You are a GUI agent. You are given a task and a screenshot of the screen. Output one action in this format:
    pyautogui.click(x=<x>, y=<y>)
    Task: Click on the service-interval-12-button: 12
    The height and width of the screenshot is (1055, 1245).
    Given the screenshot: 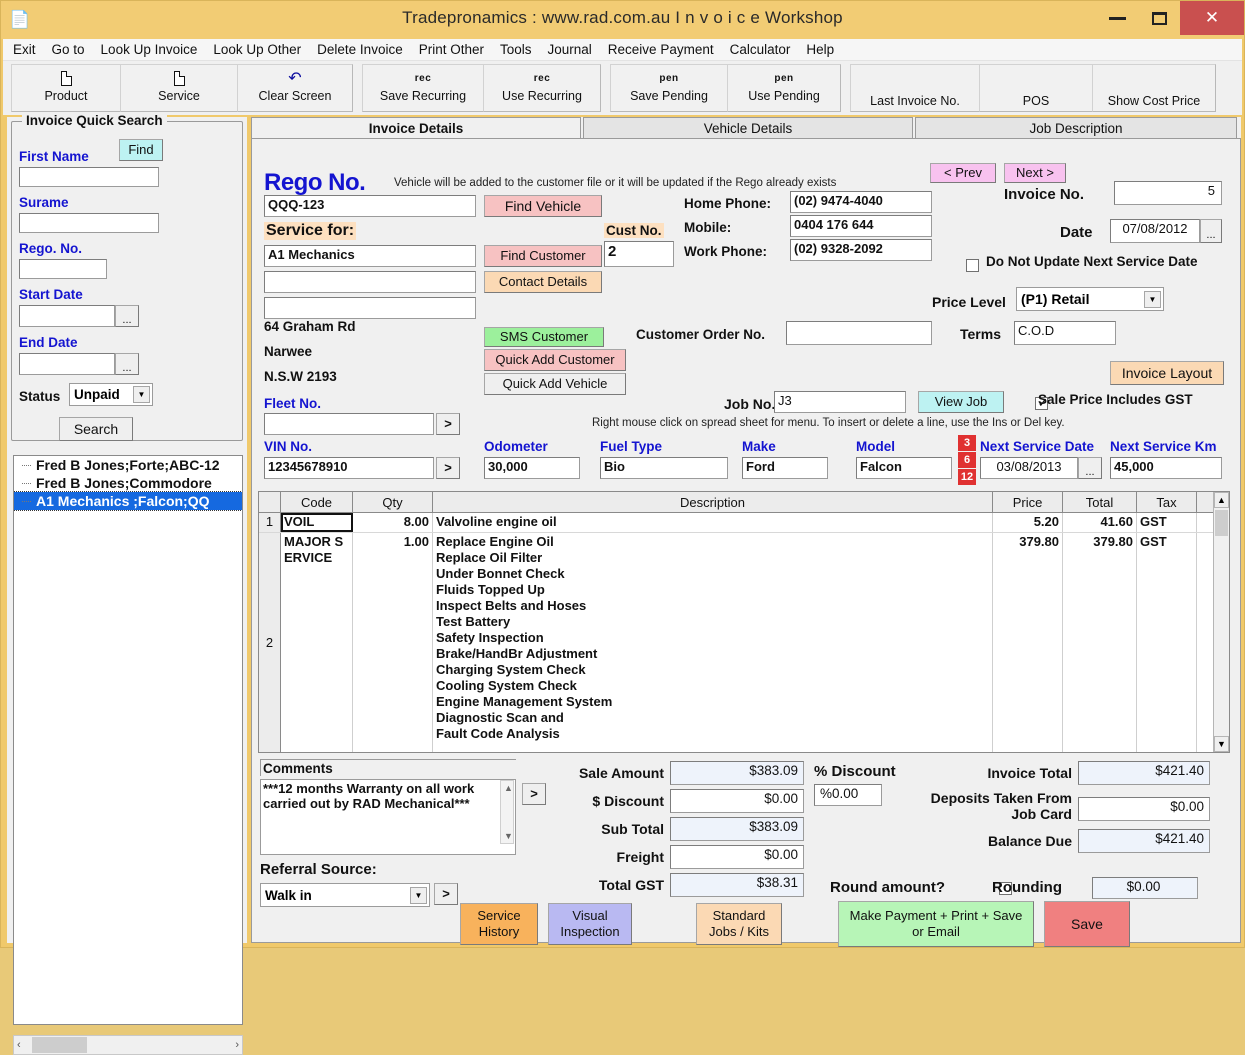 What is the action you would take?
    pyautogui.click(x=967, y=477)
    